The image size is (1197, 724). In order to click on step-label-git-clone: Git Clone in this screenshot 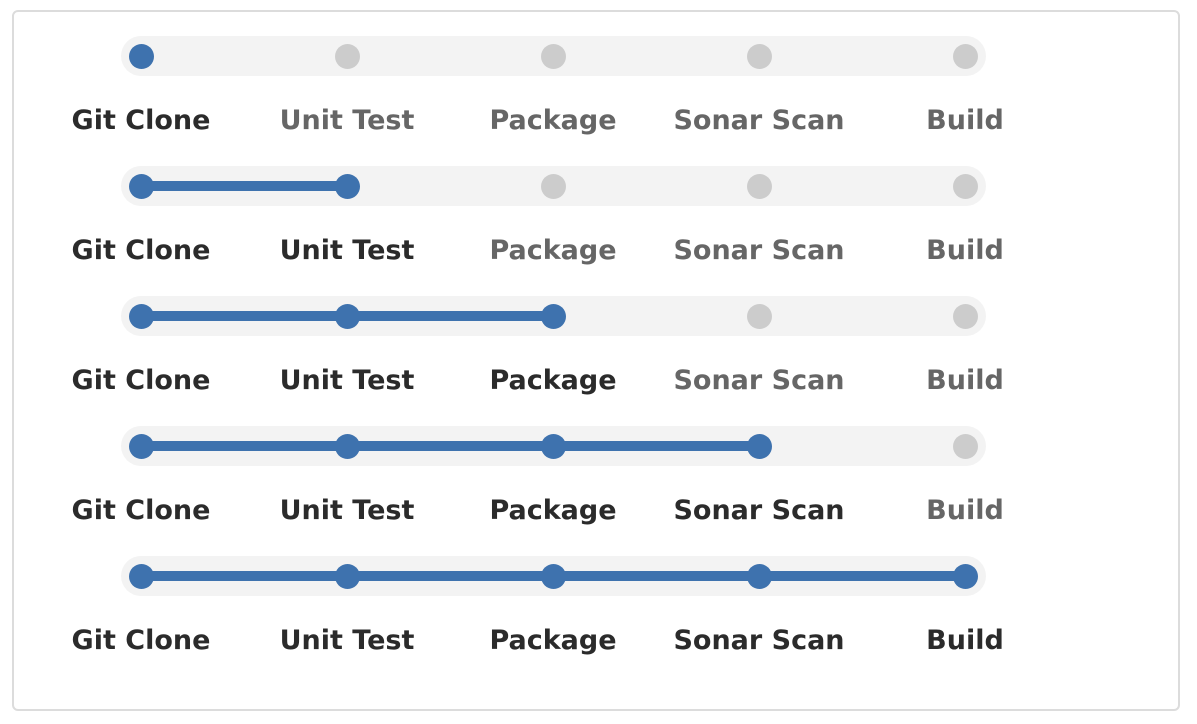, I will do `click(141, 640)`.